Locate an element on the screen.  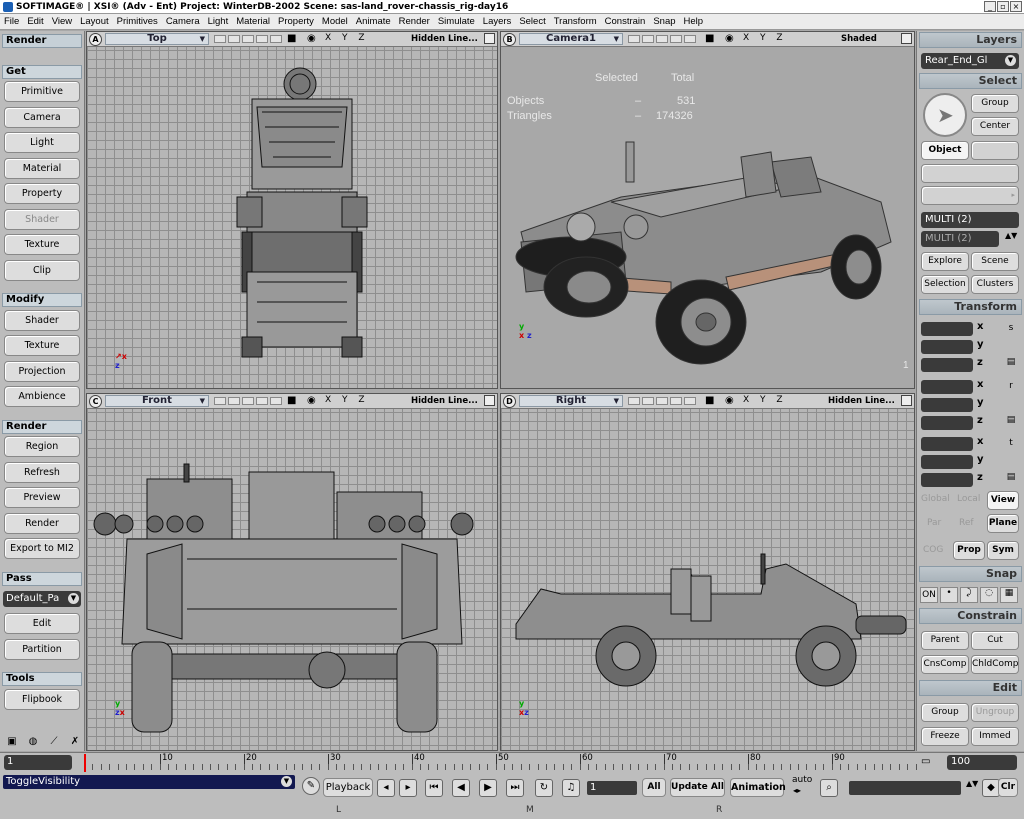
menu-file: File is located at coordinates (11, 21).